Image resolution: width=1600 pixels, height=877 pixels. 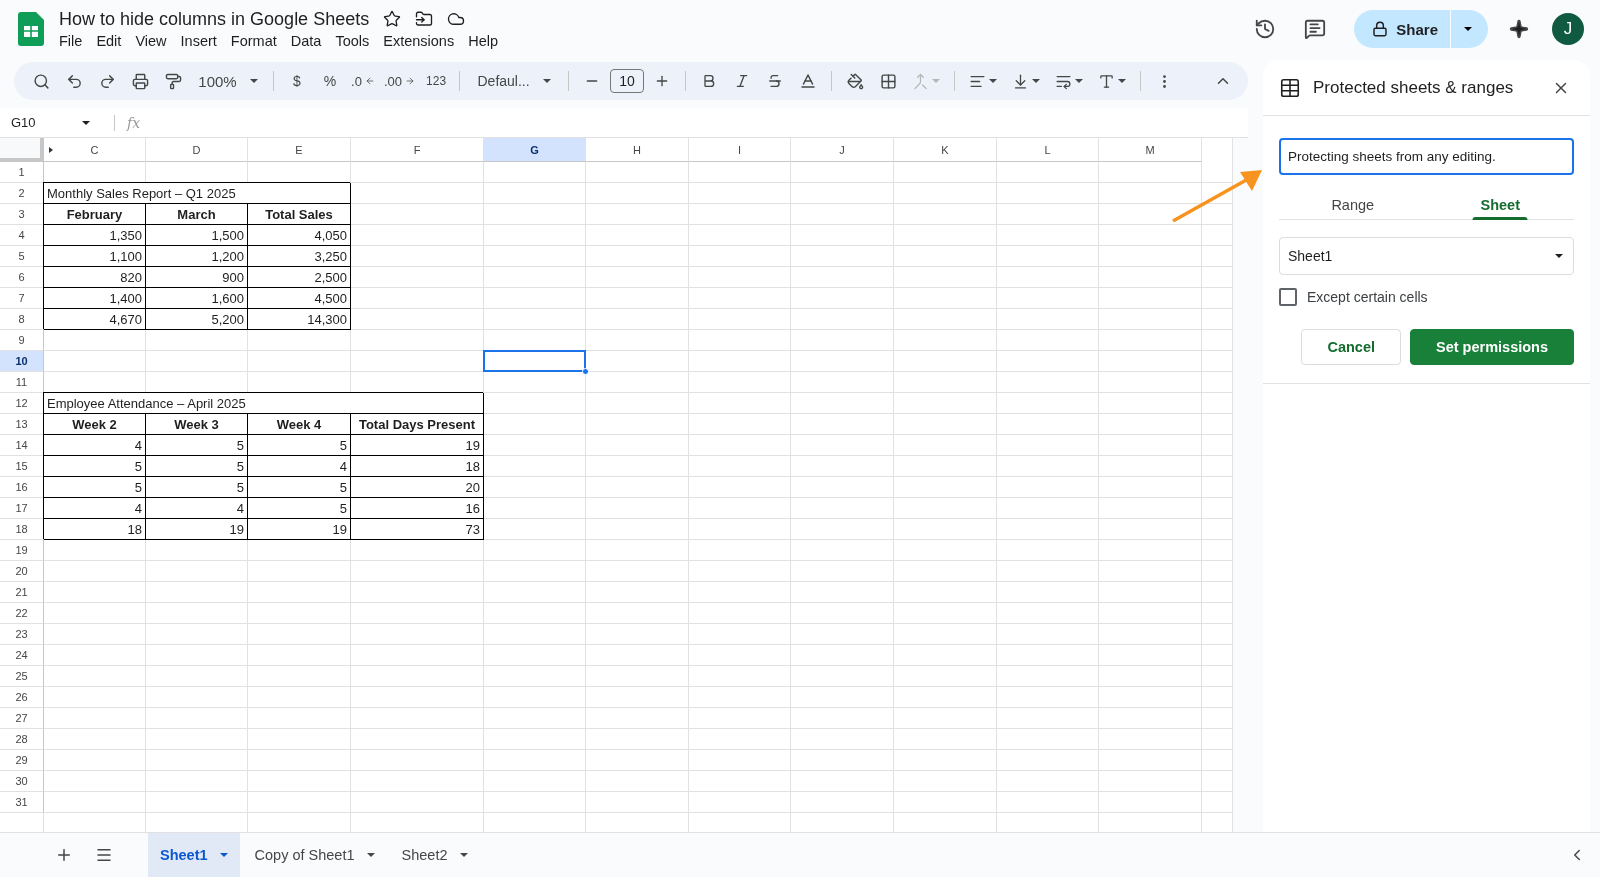 What do you see at coordinates (95, 298) in the screenshot?
I see `table-cell: 1,400` at bounding box center [95, 298].